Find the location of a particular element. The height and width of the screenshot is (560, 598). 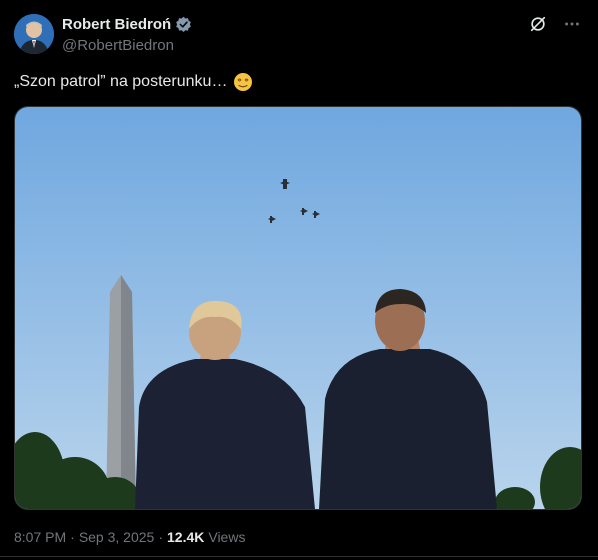

author-info: Robert Biedroń @RobertBiedron is located at coordinates (127, 34).